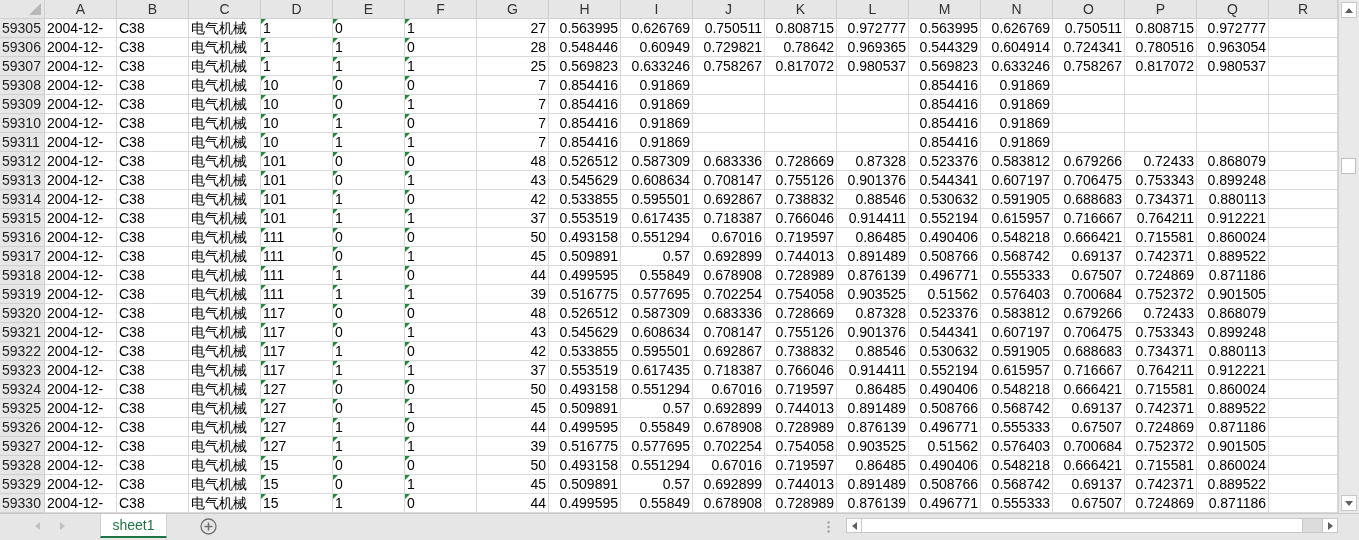  Describe the element at coordinates (208, 526) in the screenshot. I see `add-icon` at that location.